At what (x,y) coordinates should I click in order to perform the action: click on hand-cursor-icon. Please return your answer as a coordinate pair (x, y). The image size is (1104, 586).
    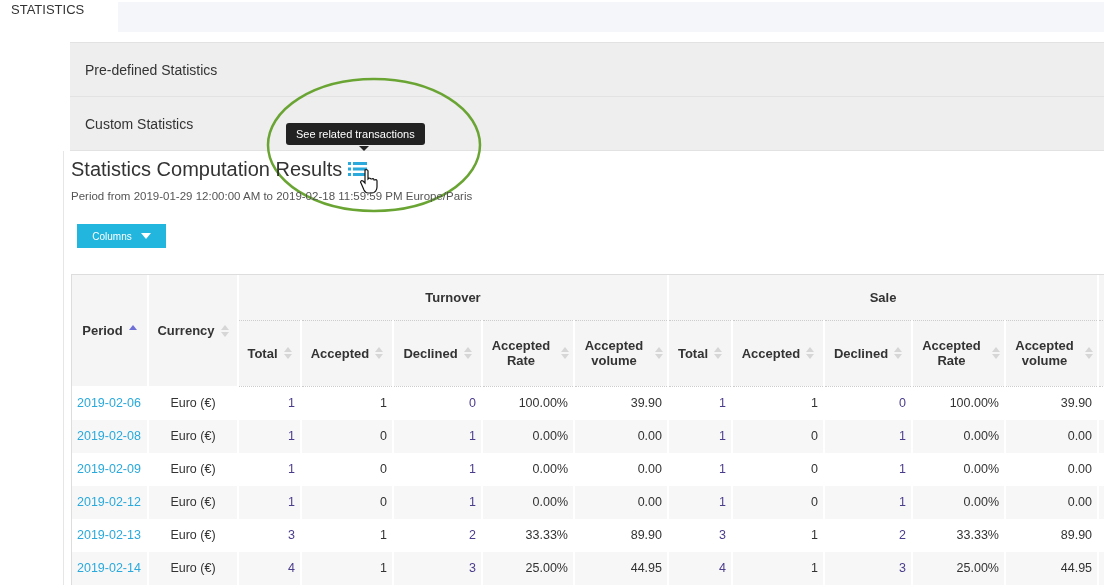
    Looking at the image, I should click on (370, 181).